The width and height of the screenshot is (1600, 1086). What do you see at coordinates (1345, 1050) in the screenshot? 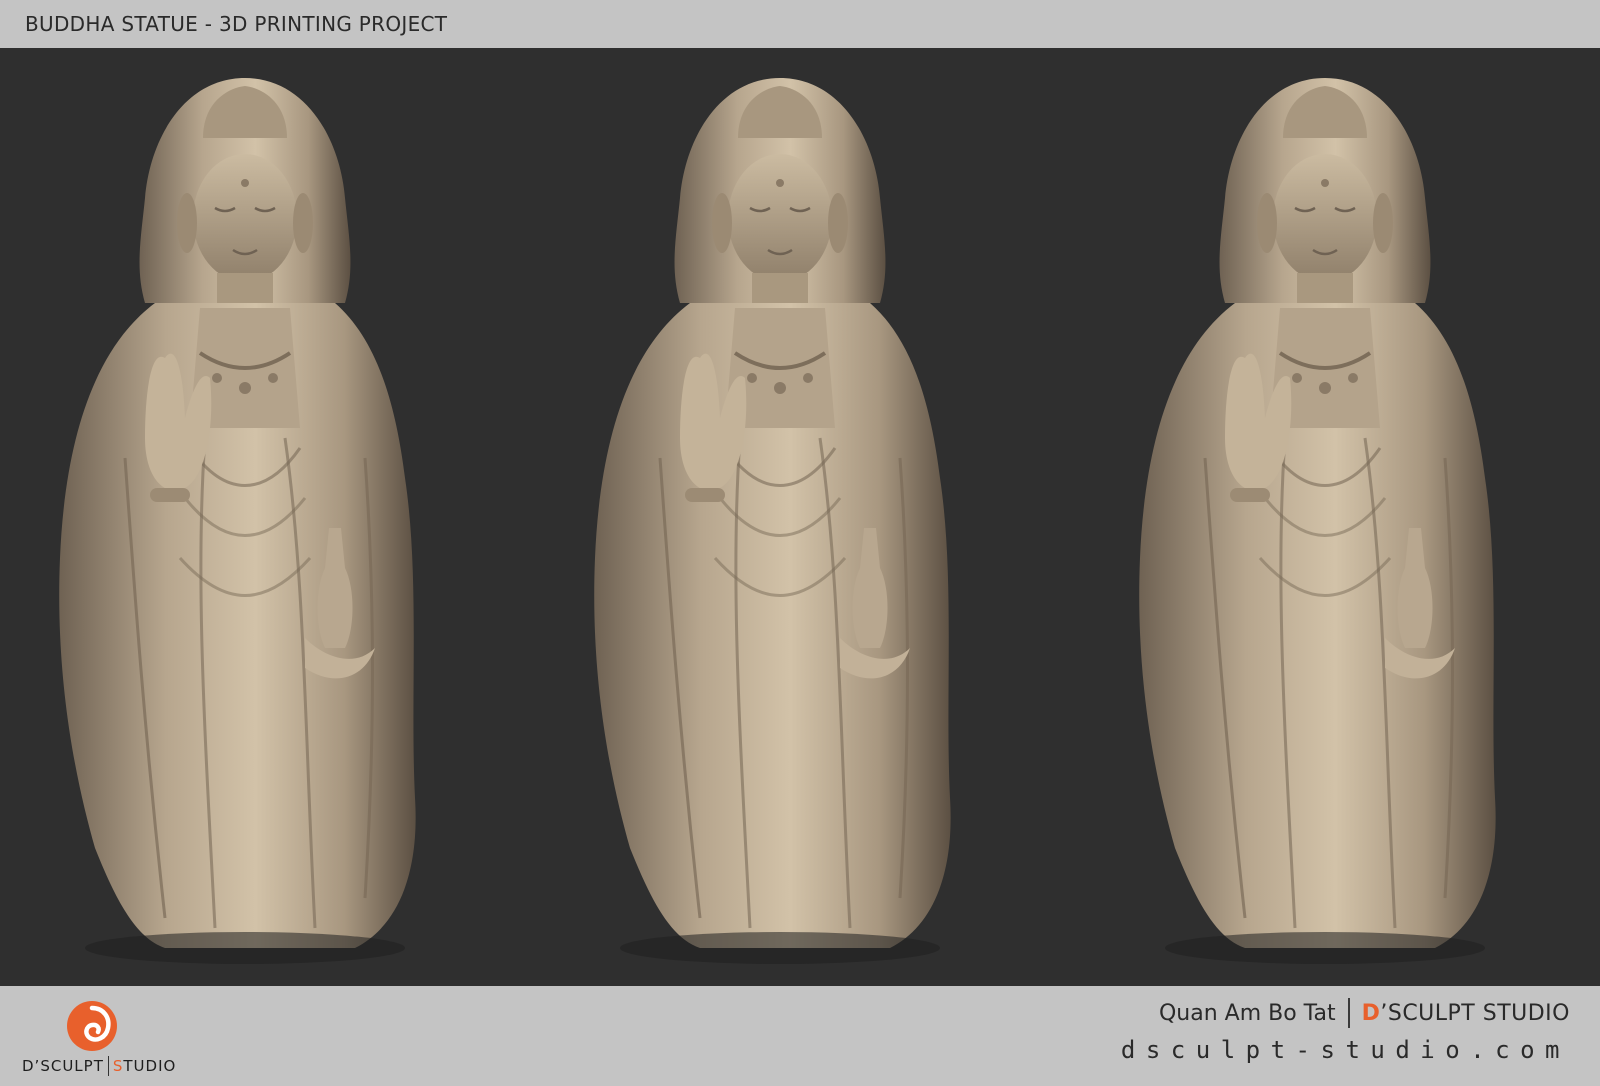
I see `website-url: dsculpt-studio.com` at bounding box center [1345, 1050].